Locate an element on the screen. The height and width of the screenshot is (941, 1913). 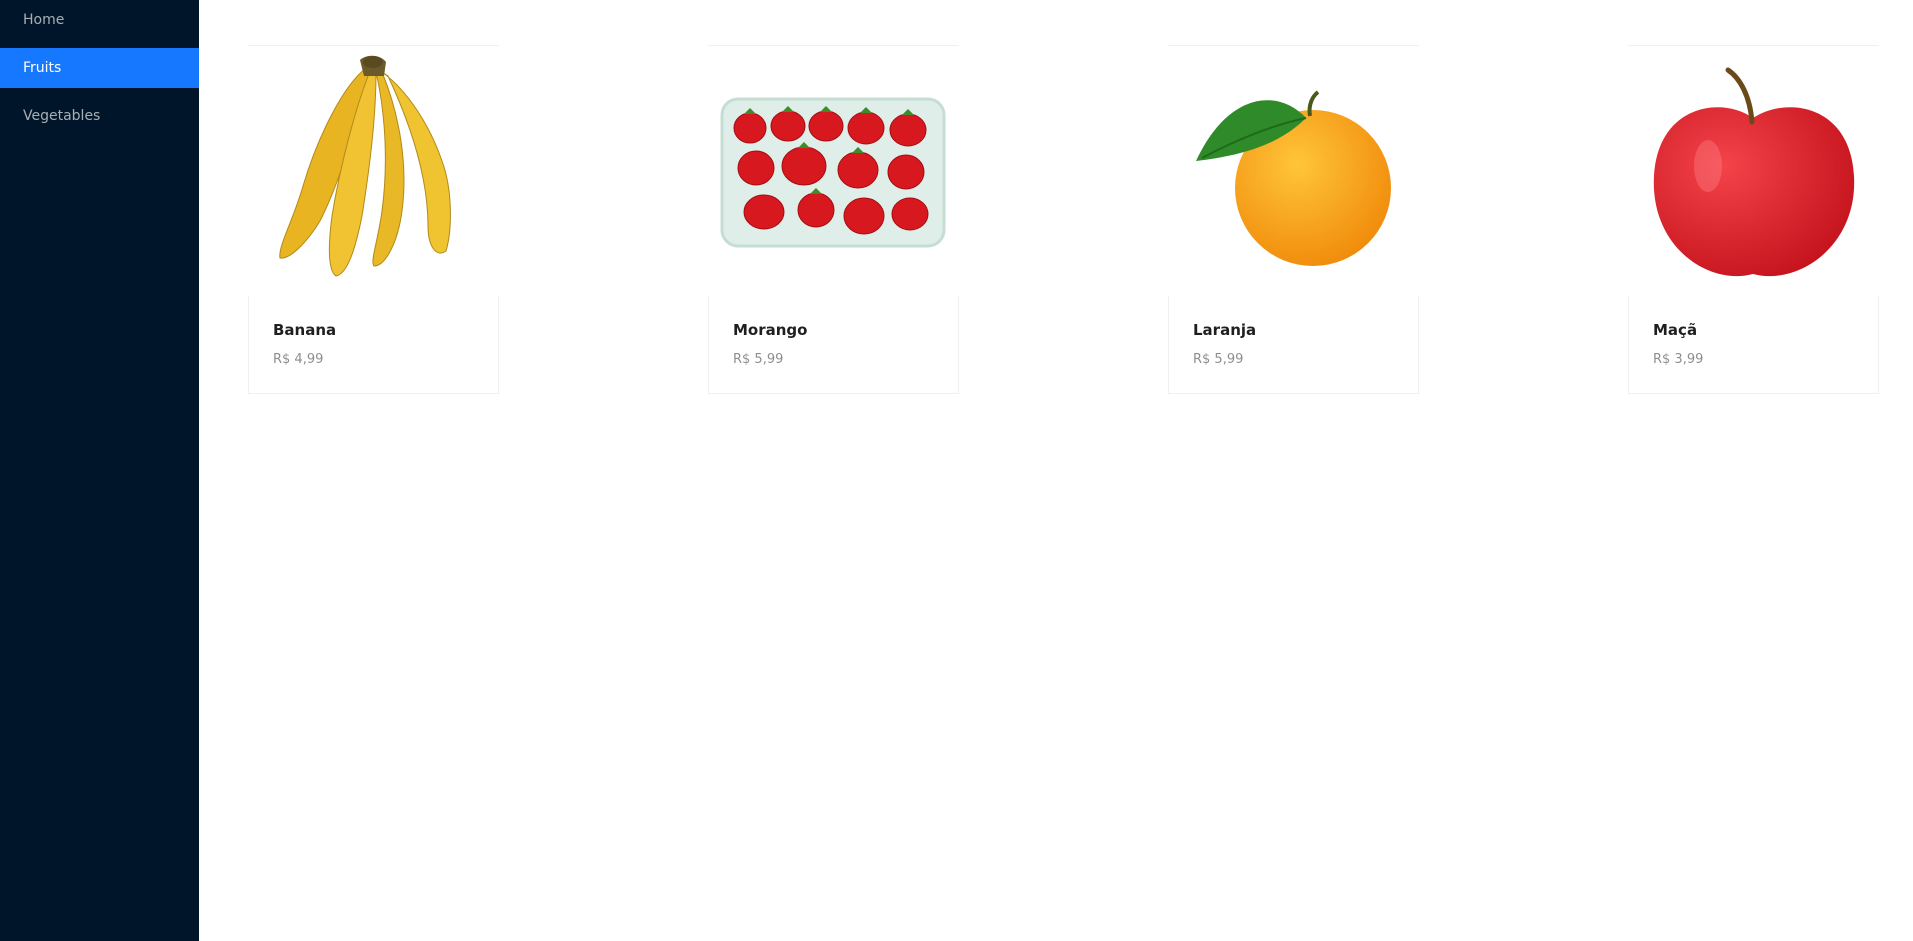
sidebar-item-home: Home is located at coordinates (99, 20).